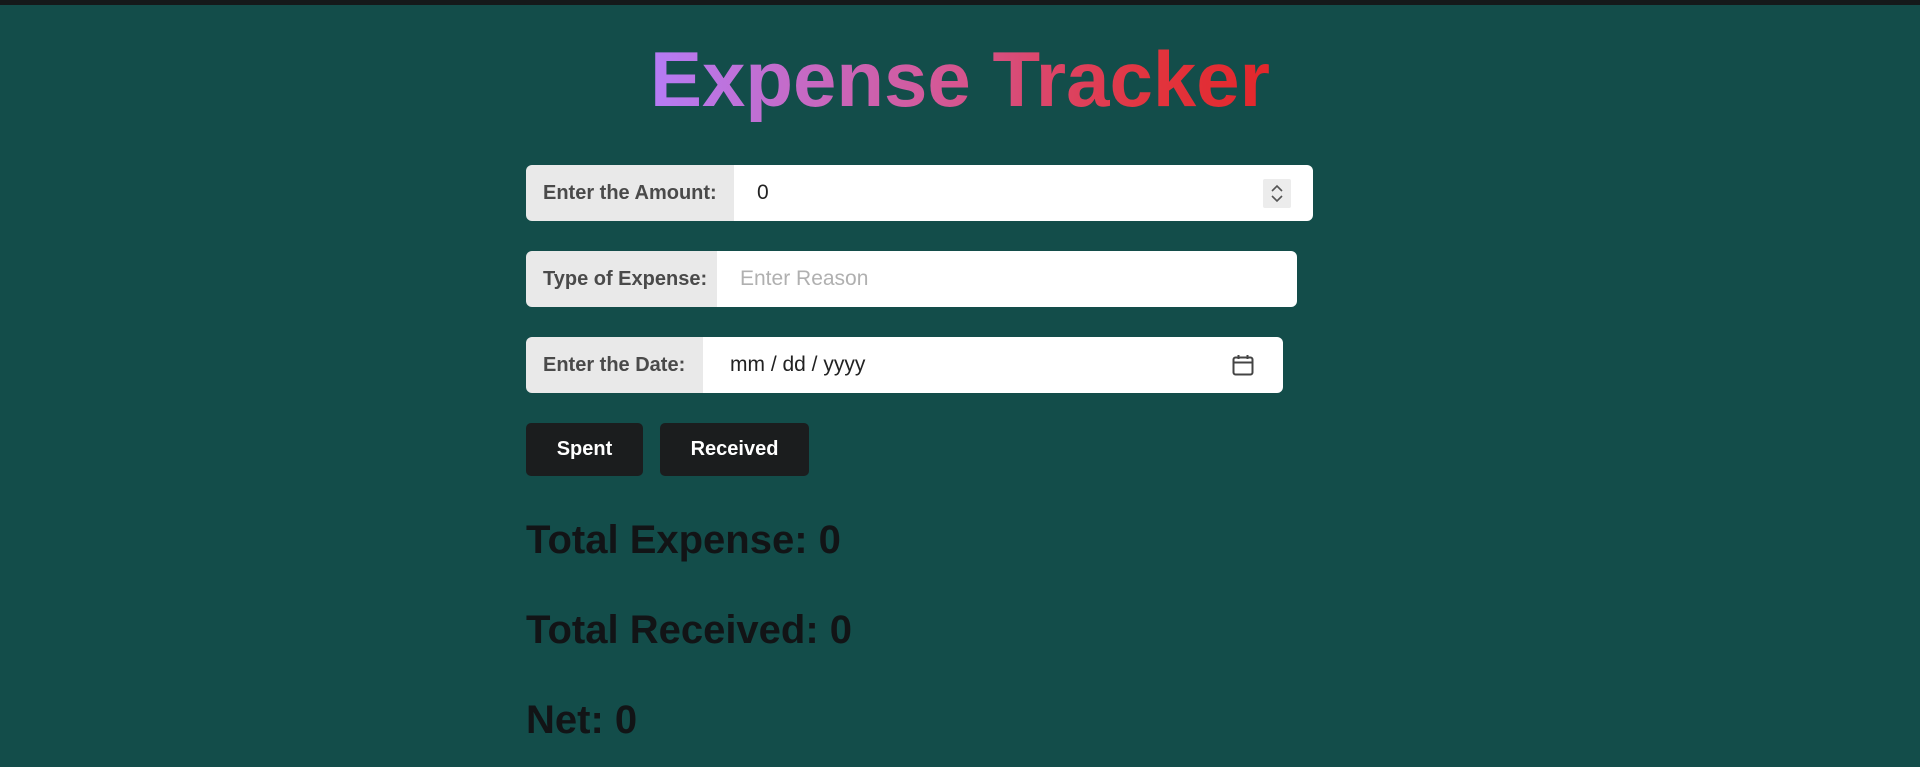  I want to click on net-total: Net: 0, so click(582, 720).